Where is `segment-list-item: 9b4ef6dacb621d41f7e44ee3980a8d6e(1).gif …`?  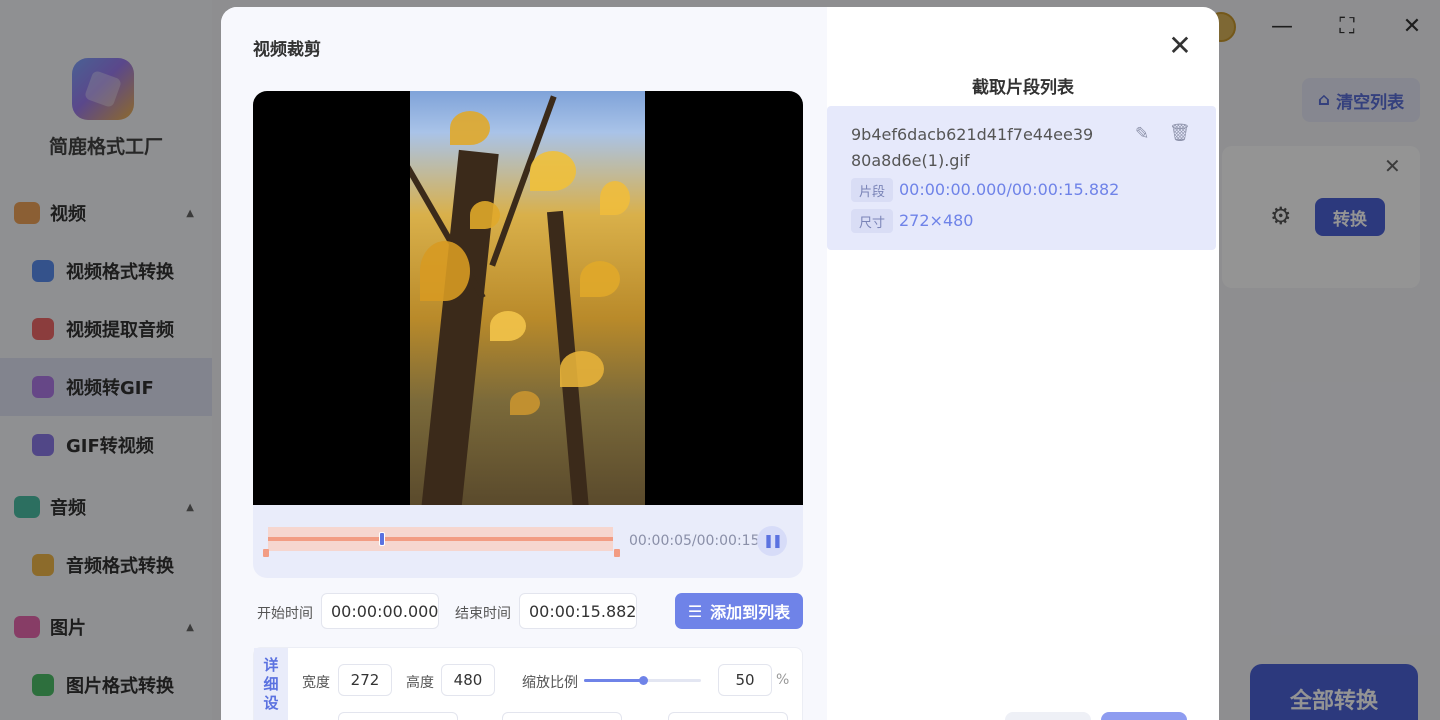
segment-list-item: 9b4ef6dacb621d41f7e44ee3980a8d6e(1).gif … is located at coordinates (1021, 178).